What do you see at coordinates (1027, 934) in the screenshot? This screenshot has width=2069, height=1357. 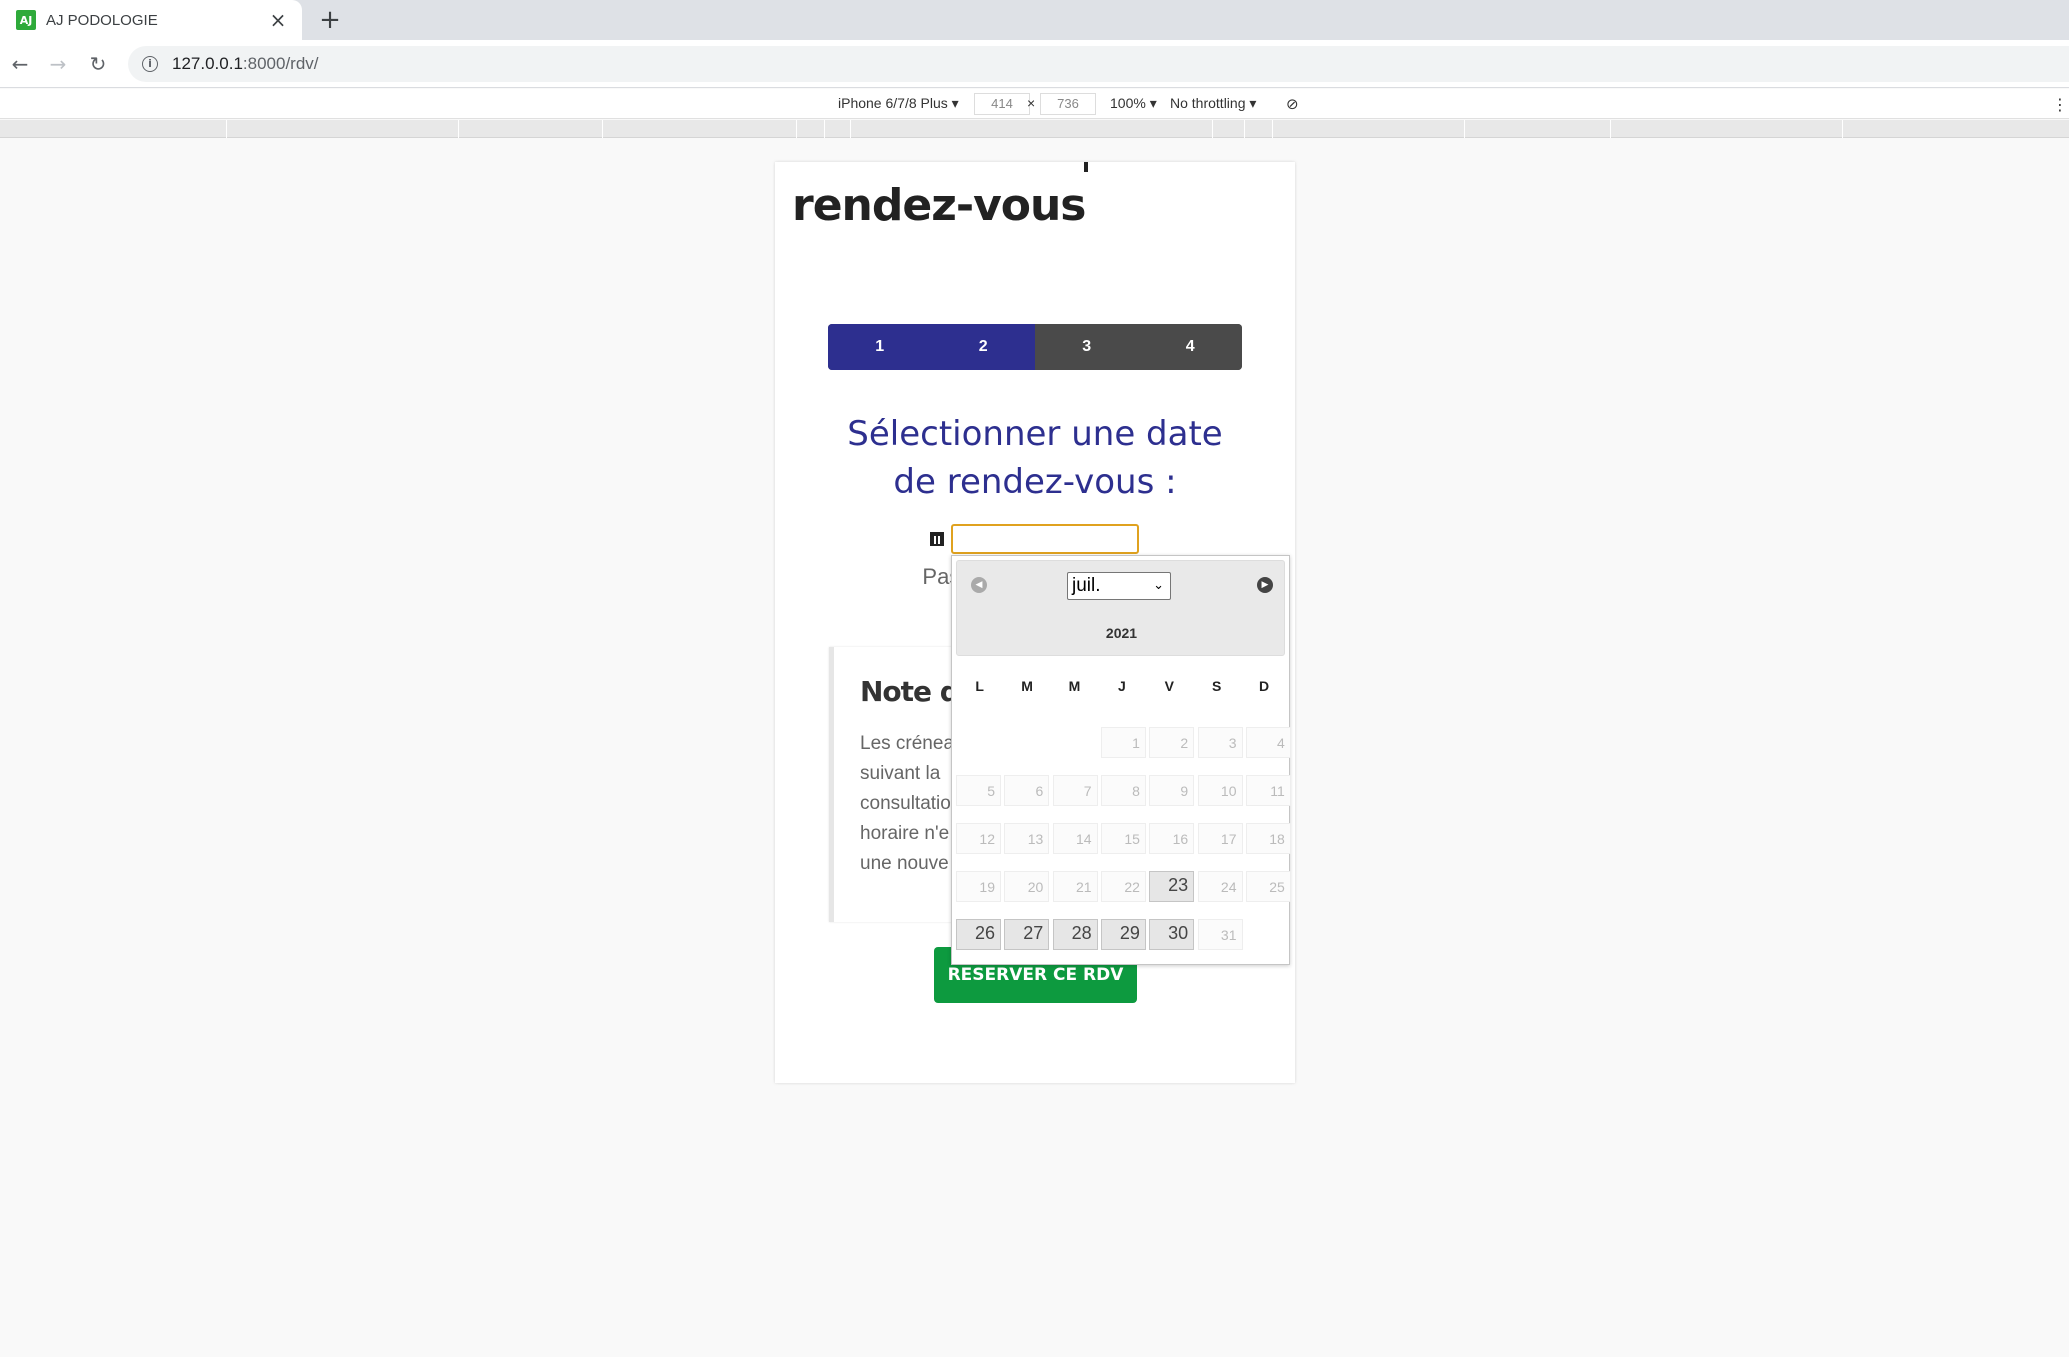 I see `calendar-day-available: 27` at bounding box center [1027, 934].